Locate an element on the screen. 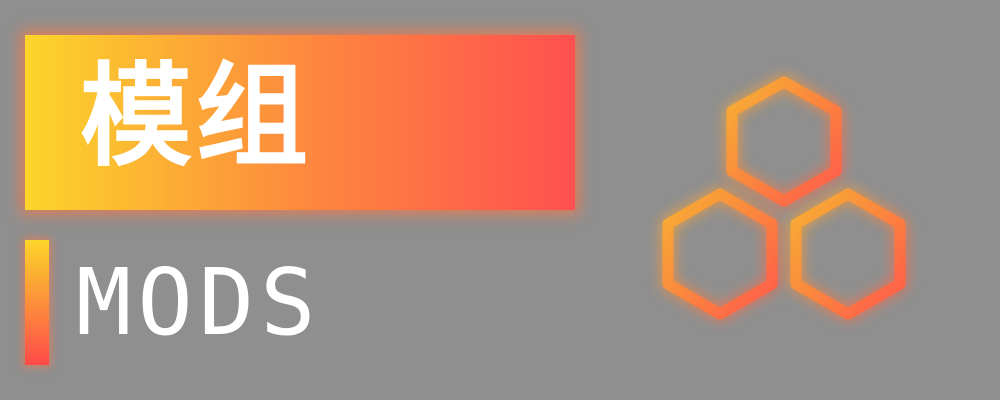  banner-title: 模组 is located at coordinates (196, 117).